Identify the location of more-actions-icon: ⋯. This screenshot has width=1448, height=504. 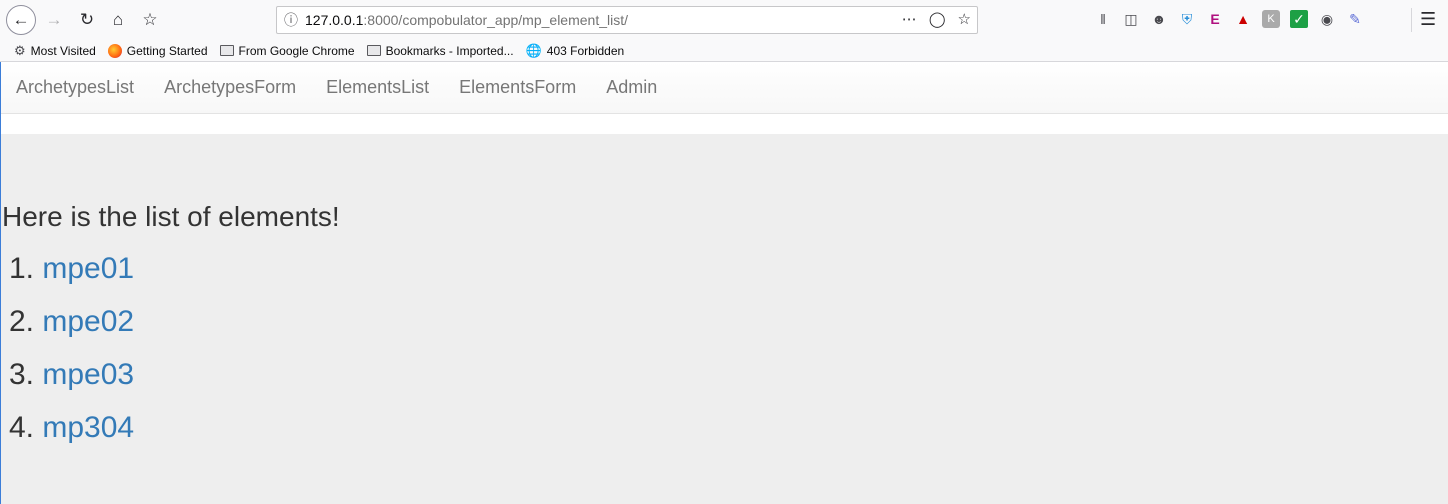
(909, 19).